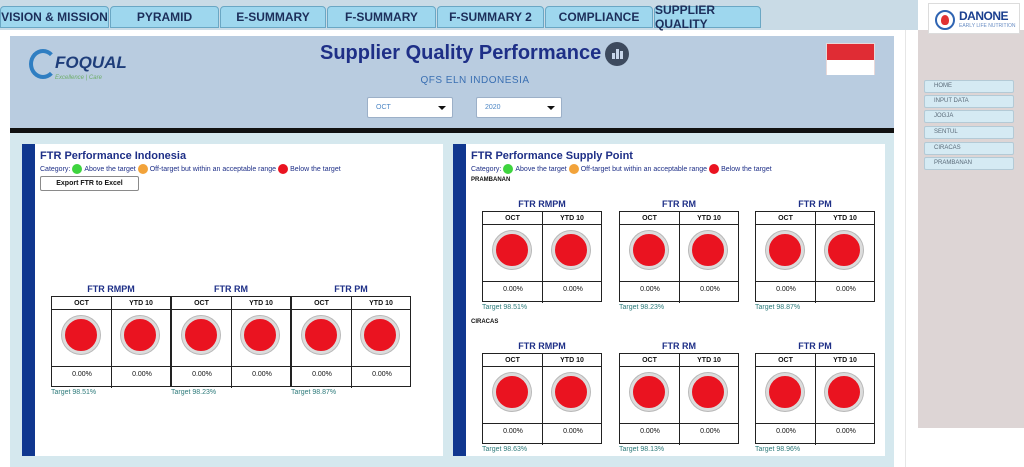  What do you see at coordinates (410, 107) in the screenshot?
I see `month-select: OCT` at bounding box center [410, 107].